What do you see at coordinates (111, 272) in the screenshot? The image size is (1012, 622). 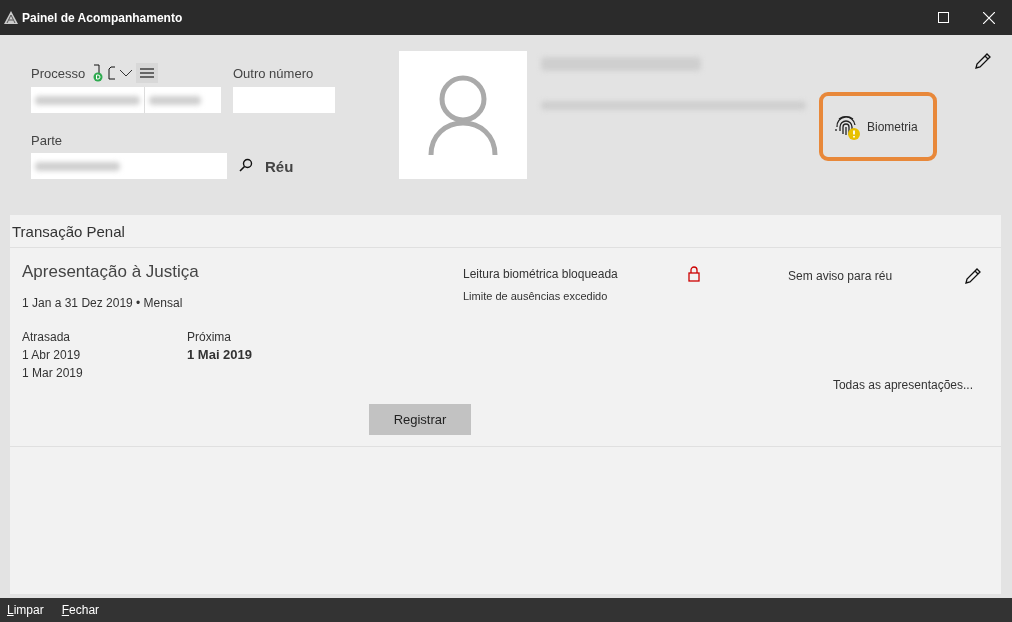 I see `card-title: Apresentação à Justiça` at bounding box center [111, 272].